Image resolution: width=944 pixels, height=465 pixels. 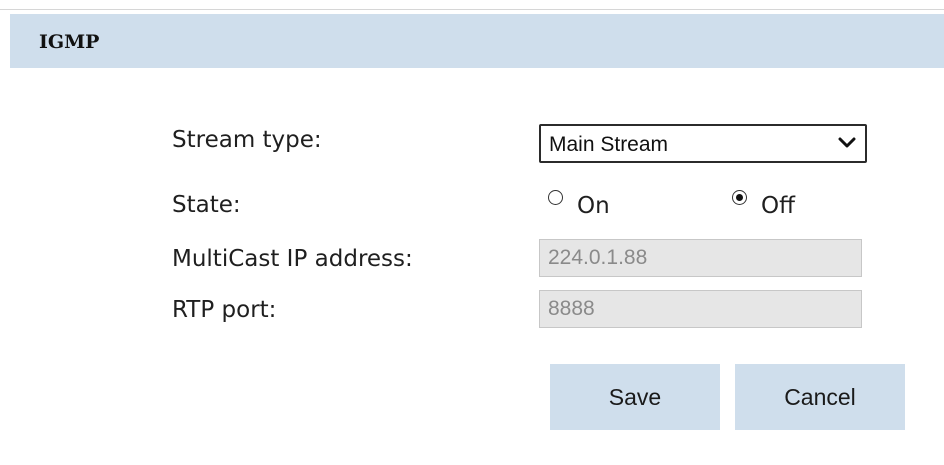 I want to click on stream-type-select: Main Stream, so click(x=703, y=143).